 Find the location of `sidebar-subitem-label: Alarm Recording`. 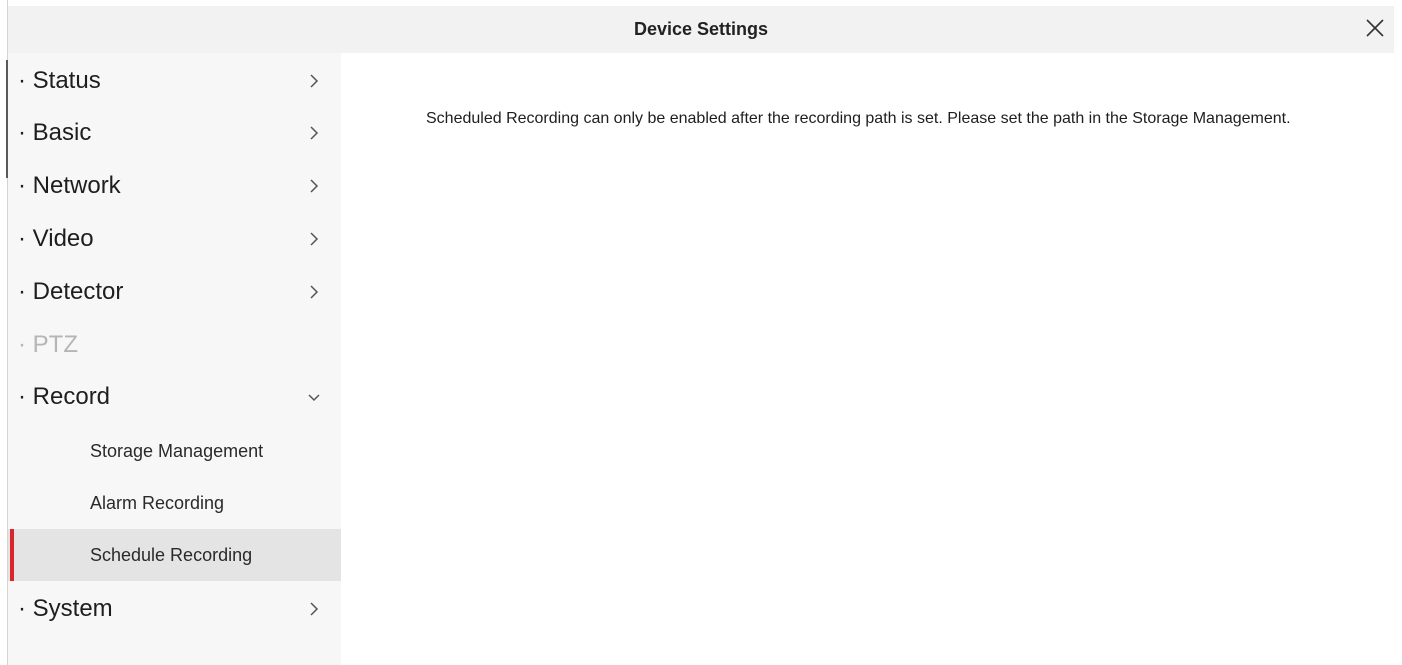

sidebar-subitem-label: Alarm Recording is located at coordinates (157, 503).